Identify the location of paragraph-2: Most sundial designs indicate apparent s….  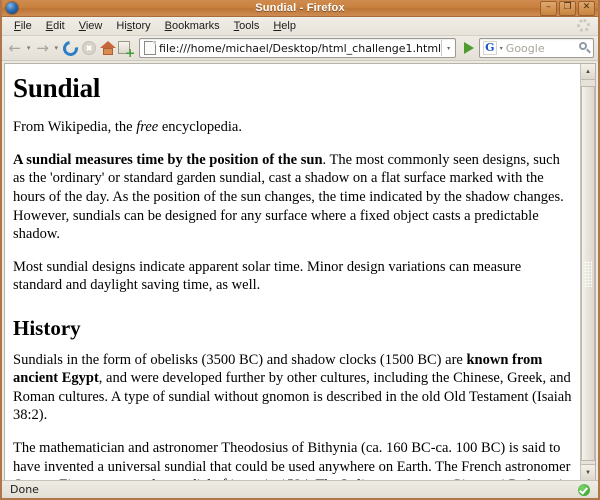
(267, 276).